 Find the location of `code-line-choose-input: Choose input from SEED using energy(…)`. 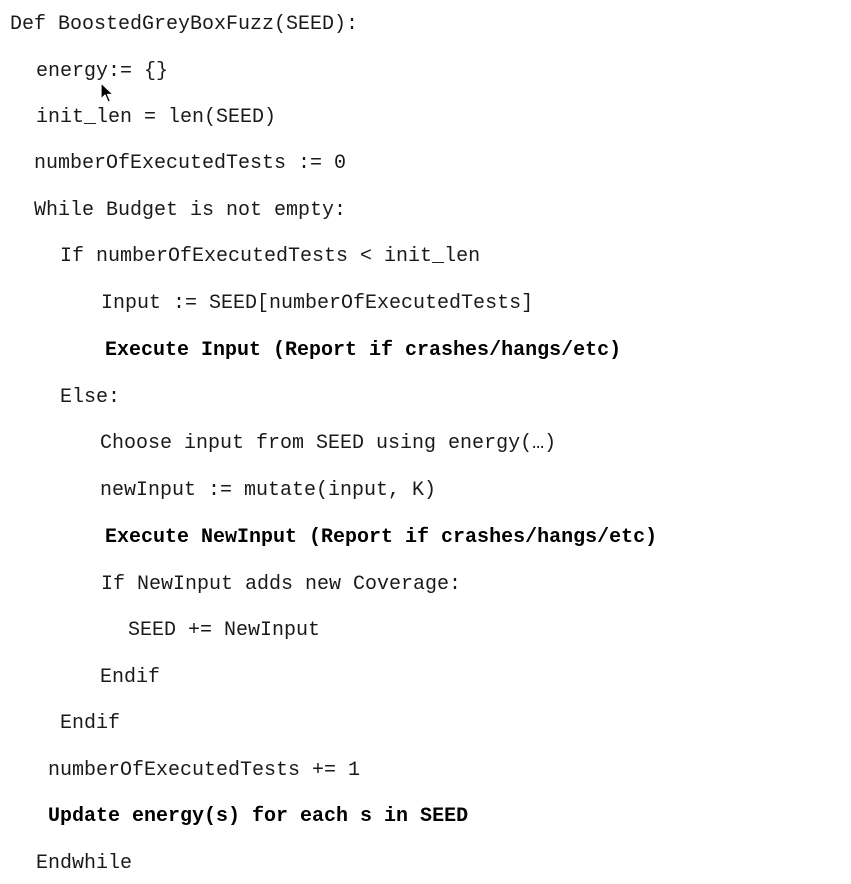

code-line-choose-input: Choose input from SEED using energy(…) is located at coordinates (328, 443).